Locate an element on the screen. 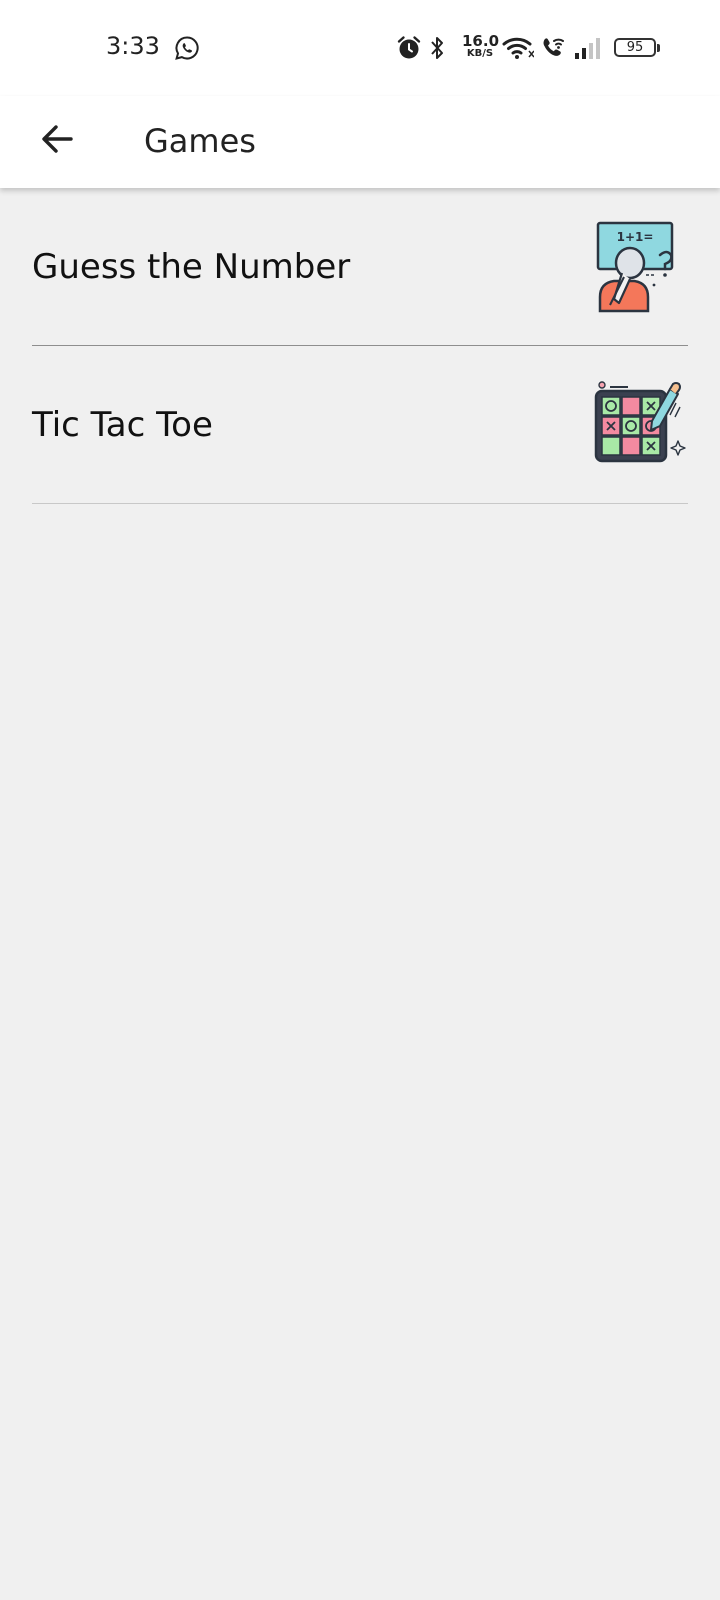 The height and width of the screenshot is (1600, 720). battery-level: 95 is located at coordinates (635, 47).